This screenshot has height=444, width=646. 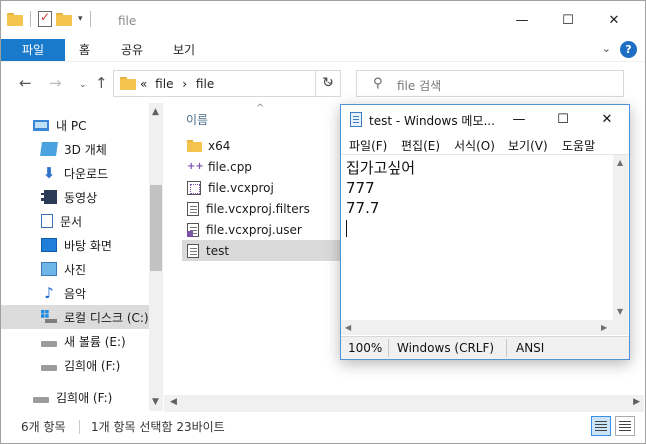 I want to click on file-name: file.vcxproj, so click(x=241, y=187).